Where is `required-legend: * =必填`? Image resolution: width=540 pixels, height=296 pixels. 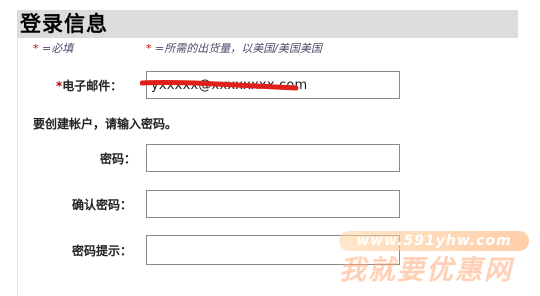
required-legend: * =必填 is located at coordinates (53, 48).